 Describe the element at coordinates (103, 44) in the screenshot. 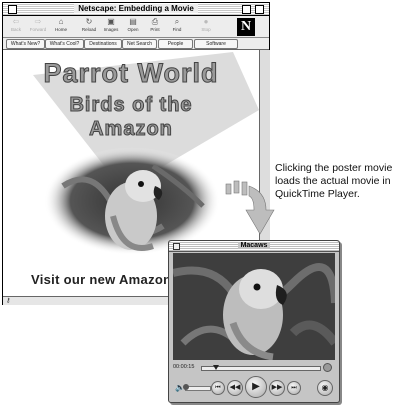

I see `destinations-button: Destinations` at that location.